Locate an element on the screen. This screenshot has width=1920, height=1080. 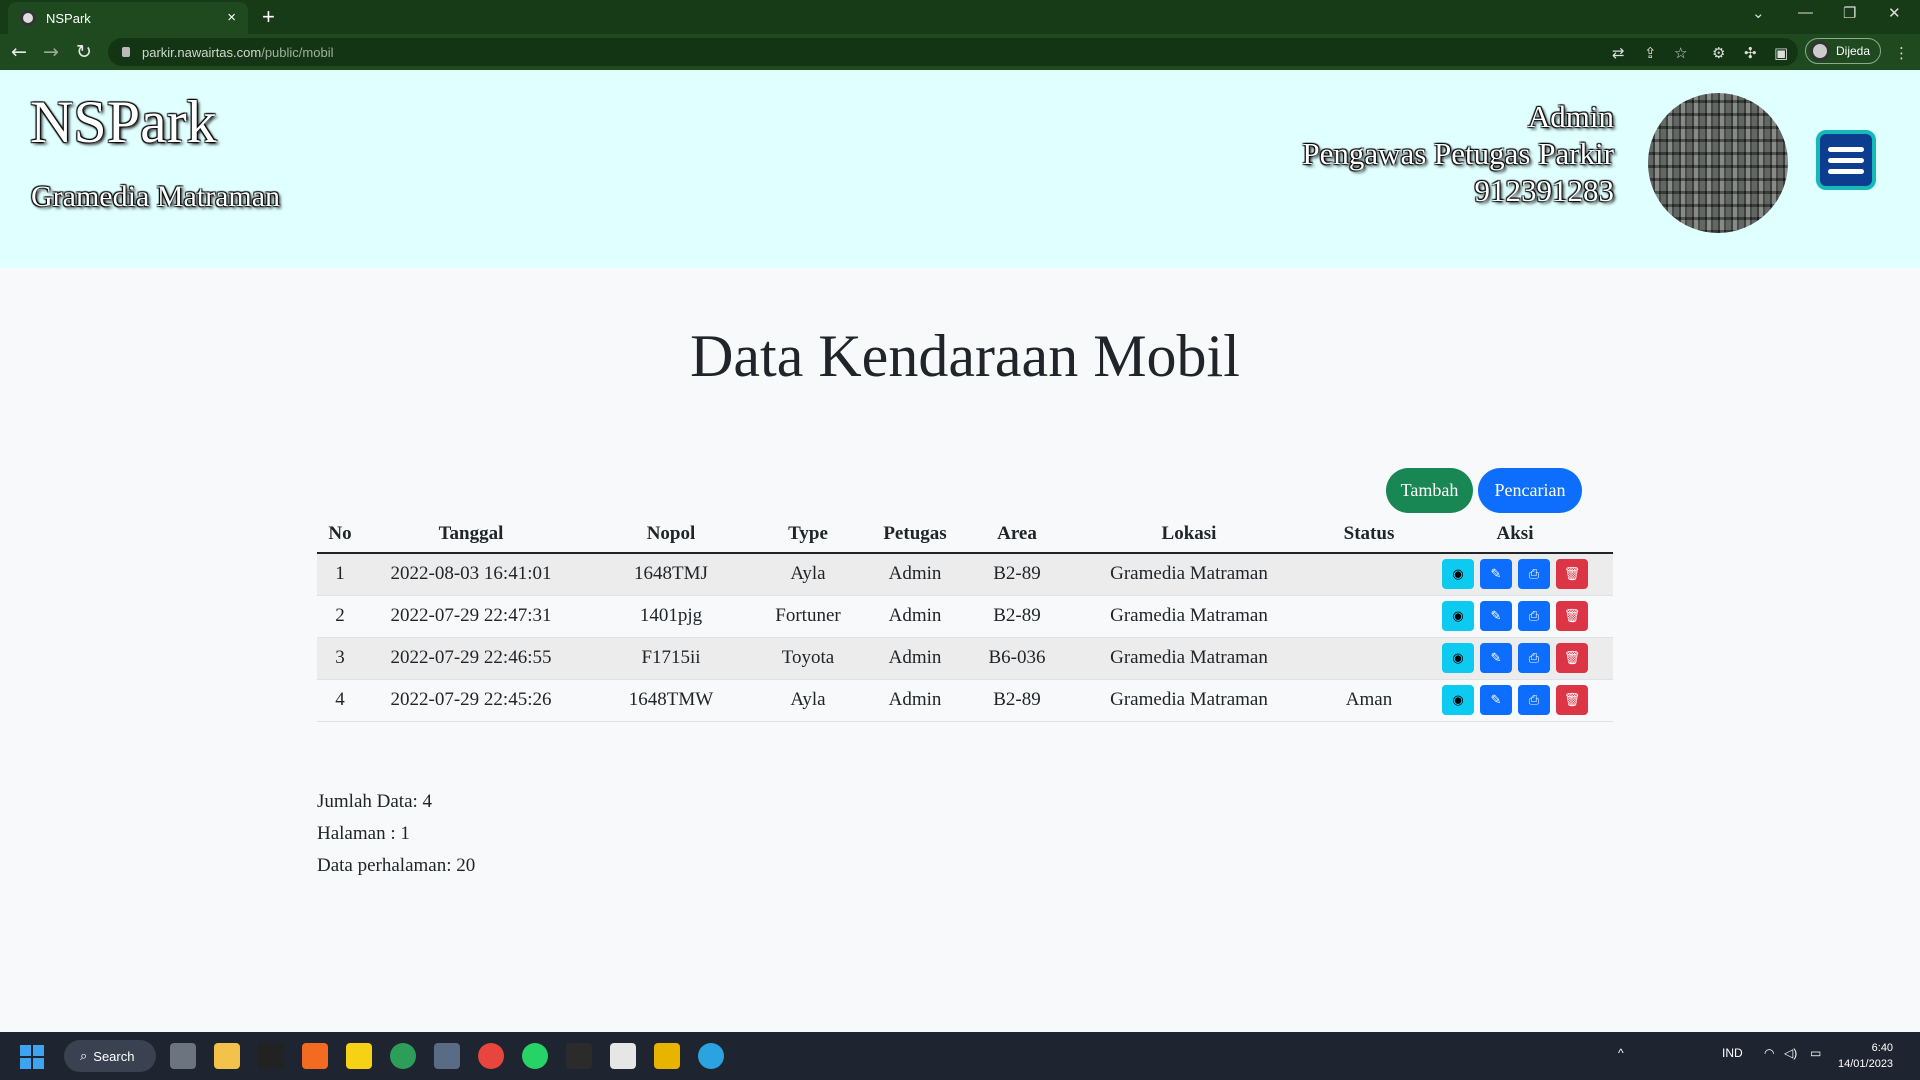
volume-icon: ◁) is located at coordinates (1790, 1053).